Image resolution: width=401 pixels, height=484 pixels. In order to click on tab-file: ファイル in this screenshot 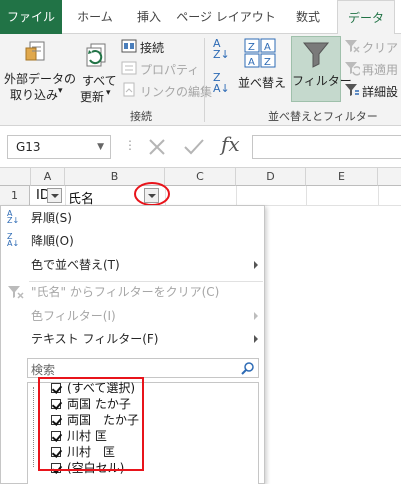, I will do `click(31, 17)`.